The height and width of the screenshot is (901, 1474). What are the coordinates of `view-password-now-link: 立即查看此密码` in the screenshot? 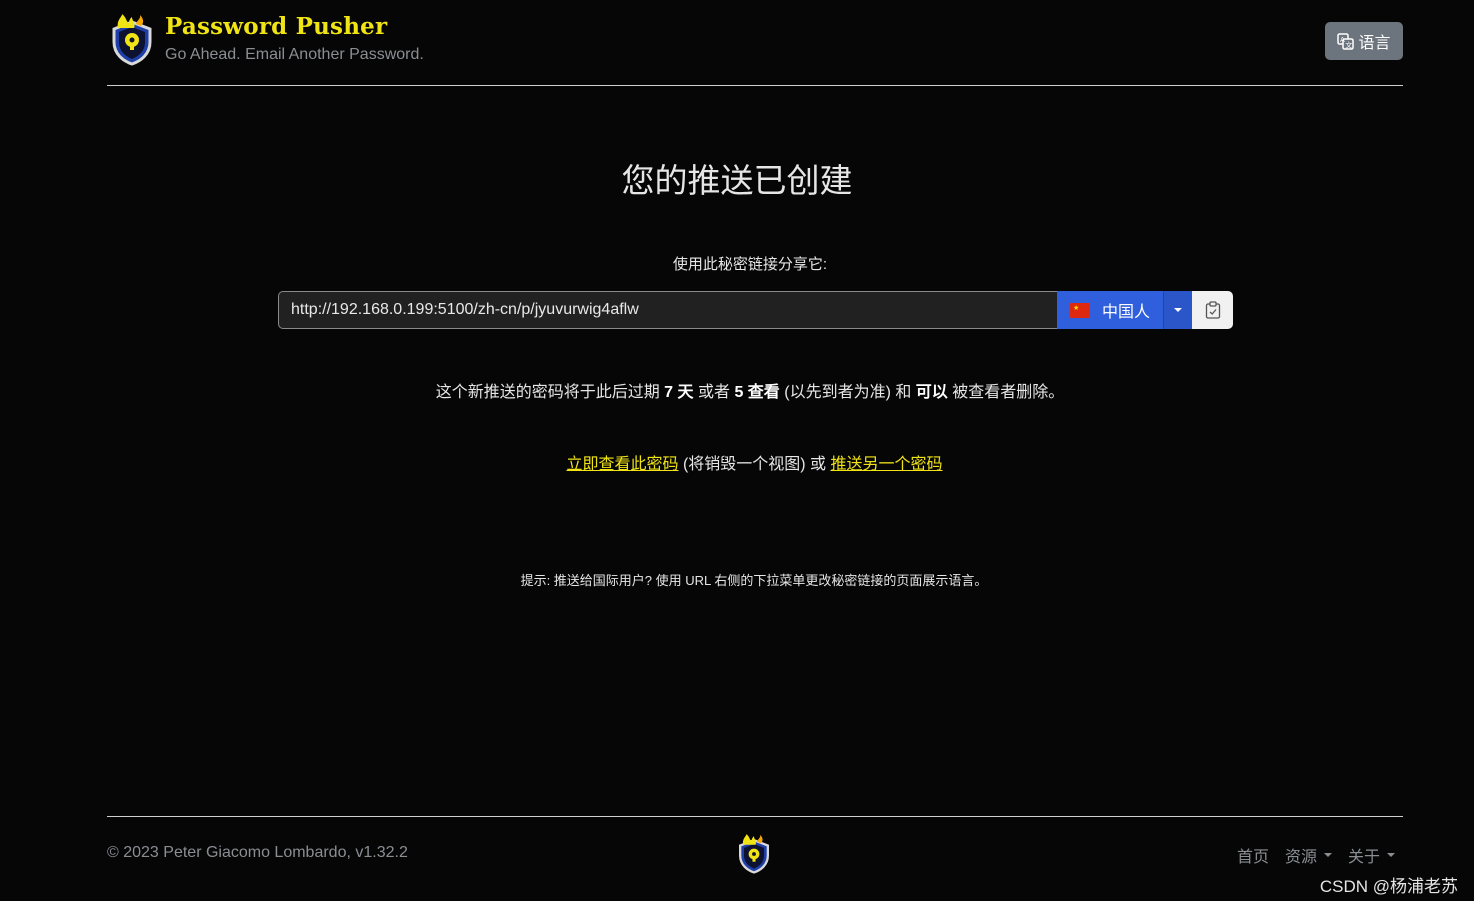 It's located at (622, 464).